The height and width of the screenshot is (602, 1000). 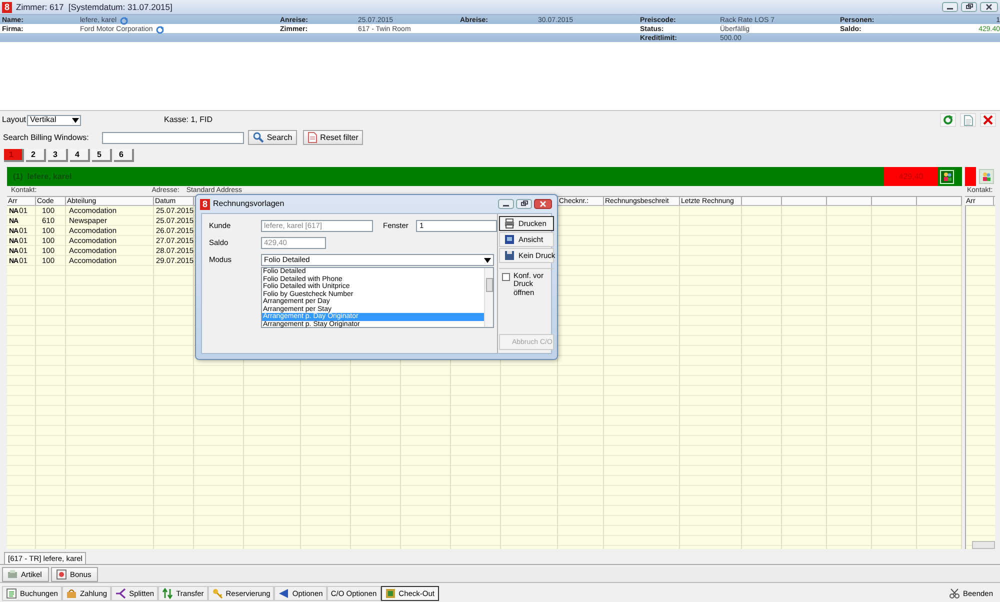 I want to click on window-tab: 4, so click(x=80, y=155).